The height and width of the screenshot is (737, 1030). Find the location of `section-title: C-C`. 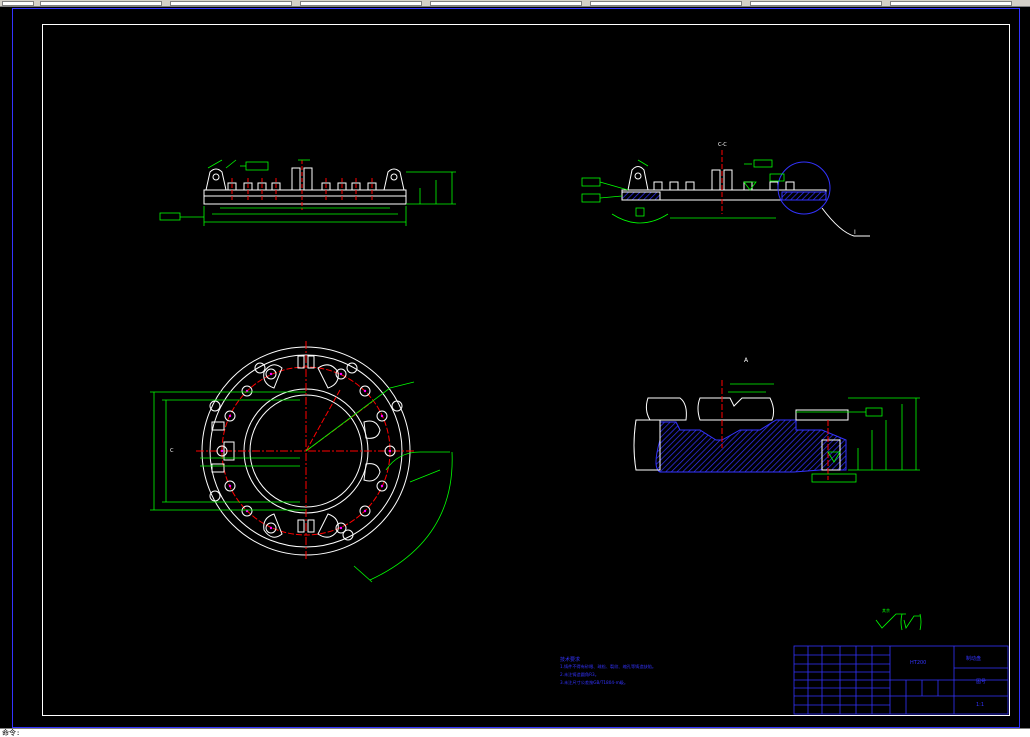

section-title: C-C is located at coordinates (722, 145).